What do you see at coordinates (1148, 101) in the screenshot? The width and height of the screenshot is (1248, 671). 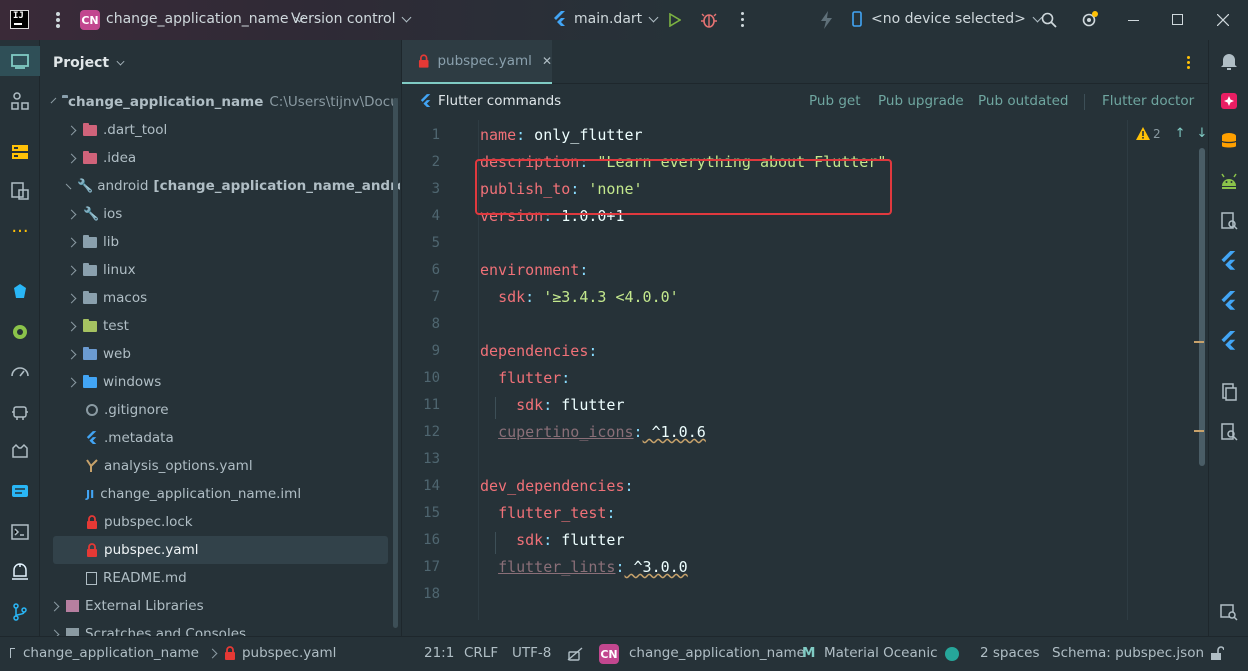 I see `flutter-doctor-link: Flutter doctor` at bounding box center [1148, 101].